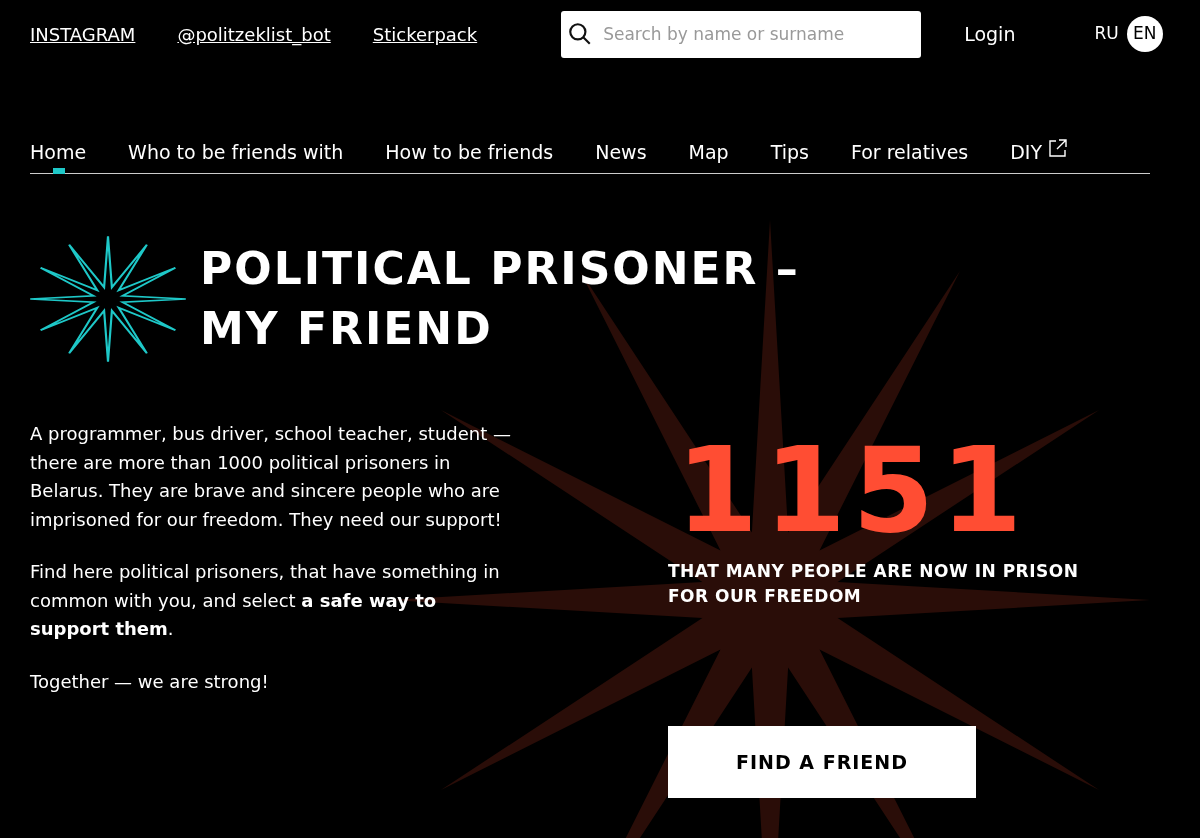 Image resolution: width=1200 pixels, height=838 pixels. I want to click on language-button: EN, so click(1144, 34).